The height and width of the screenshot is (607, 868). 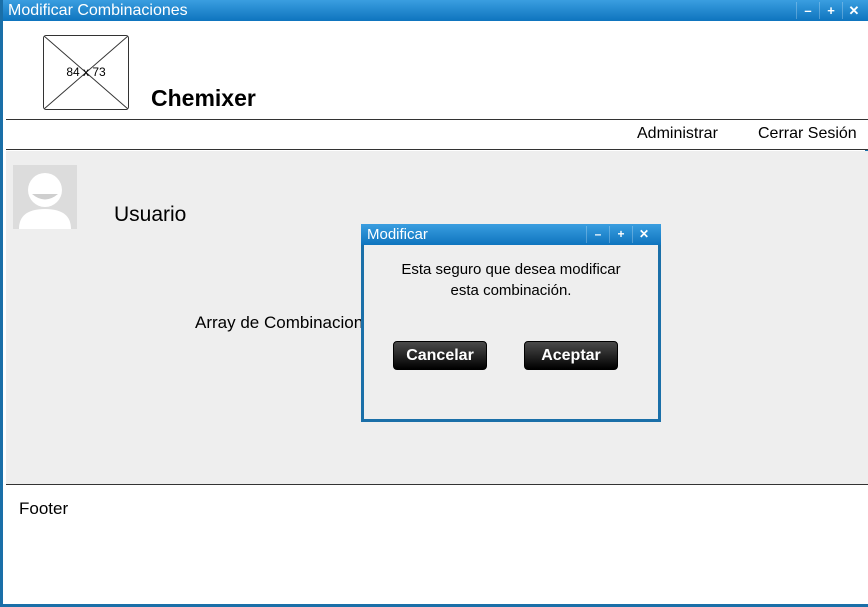 What do you see at coordinates (203, 98) in the screenshot?
I see `app-name: Chemixer` at bounding box center [203, 98].